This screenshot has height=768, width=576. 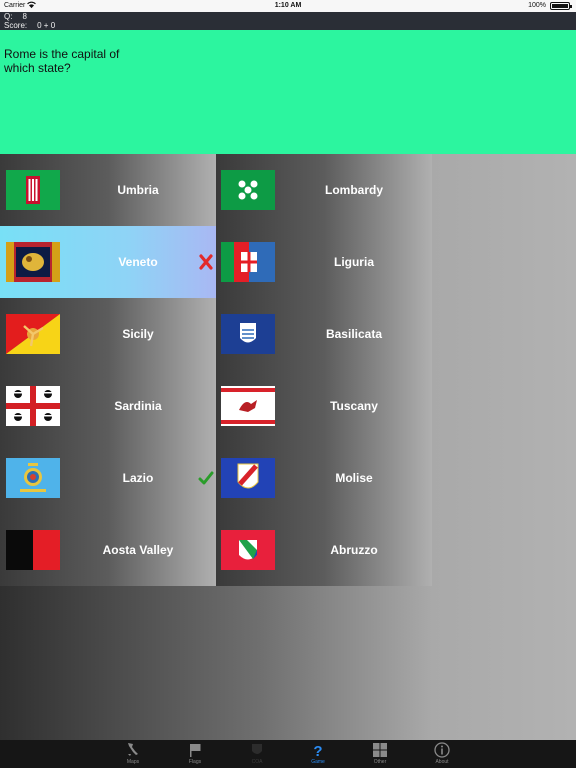 What do you see at coordinates (195, 750) in the screenshot?
I see `flag-icon` at bounding box center [195, 750].